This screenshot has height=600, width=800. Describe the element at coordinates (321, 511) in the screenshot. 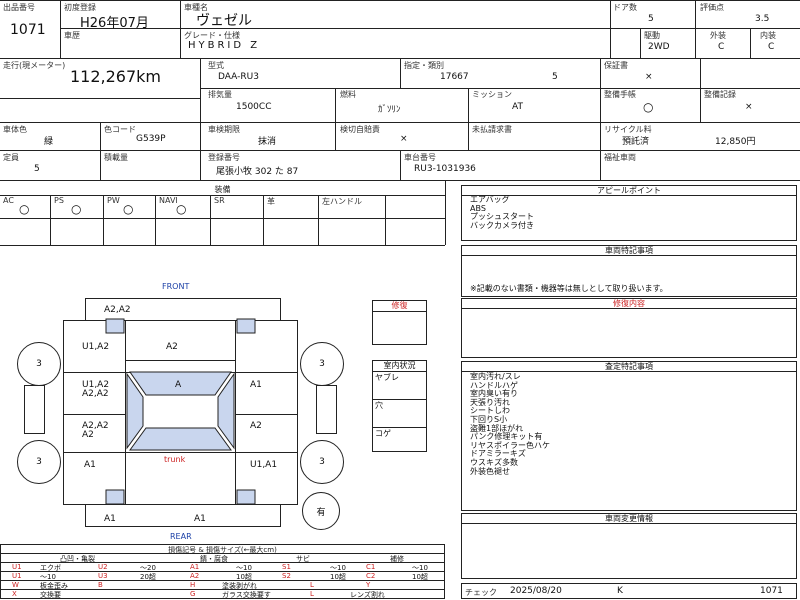

I see `spare-tire-icon: 有` at that location.